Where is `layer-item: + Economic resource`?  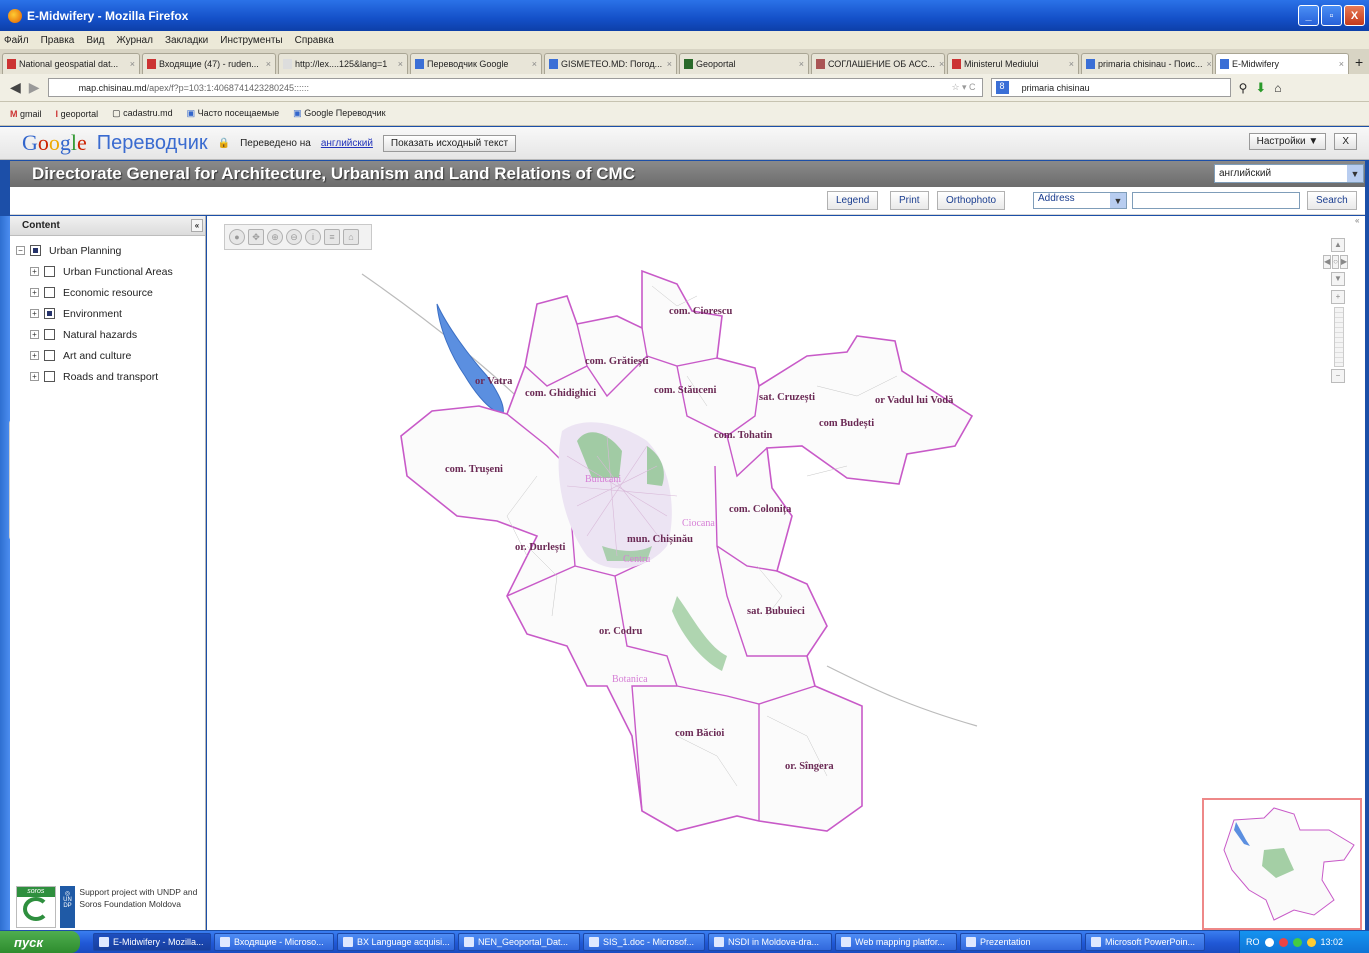
layer-item: + Economic resource is located at coordinates (117, 292).